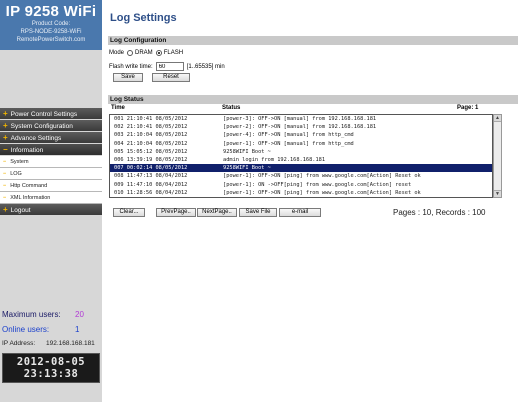 The width and height of the screenshot is (525, 402). I want to click on scroll-up-icon: ▲, so click(497, 118).